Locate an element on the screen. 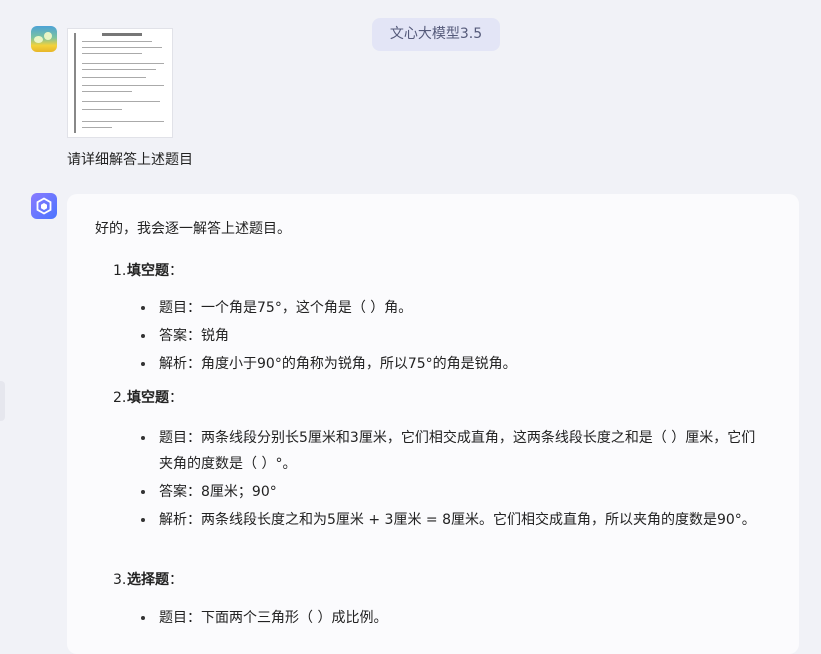 This screenshot has width=821, height=654. cube-logo-icon is located at coordinates (44, 206).